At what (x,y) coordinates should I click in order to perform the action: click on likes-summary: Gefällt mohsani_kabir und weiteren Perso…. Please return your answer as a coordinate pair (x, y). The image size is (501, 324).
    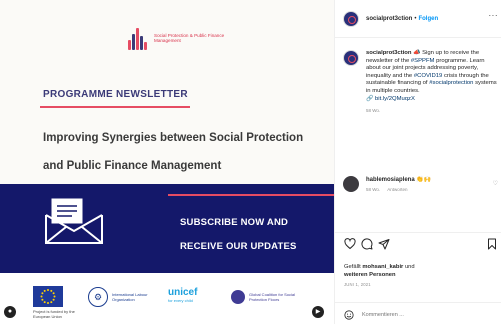
    Looking at the image, I should click on (419, 271).